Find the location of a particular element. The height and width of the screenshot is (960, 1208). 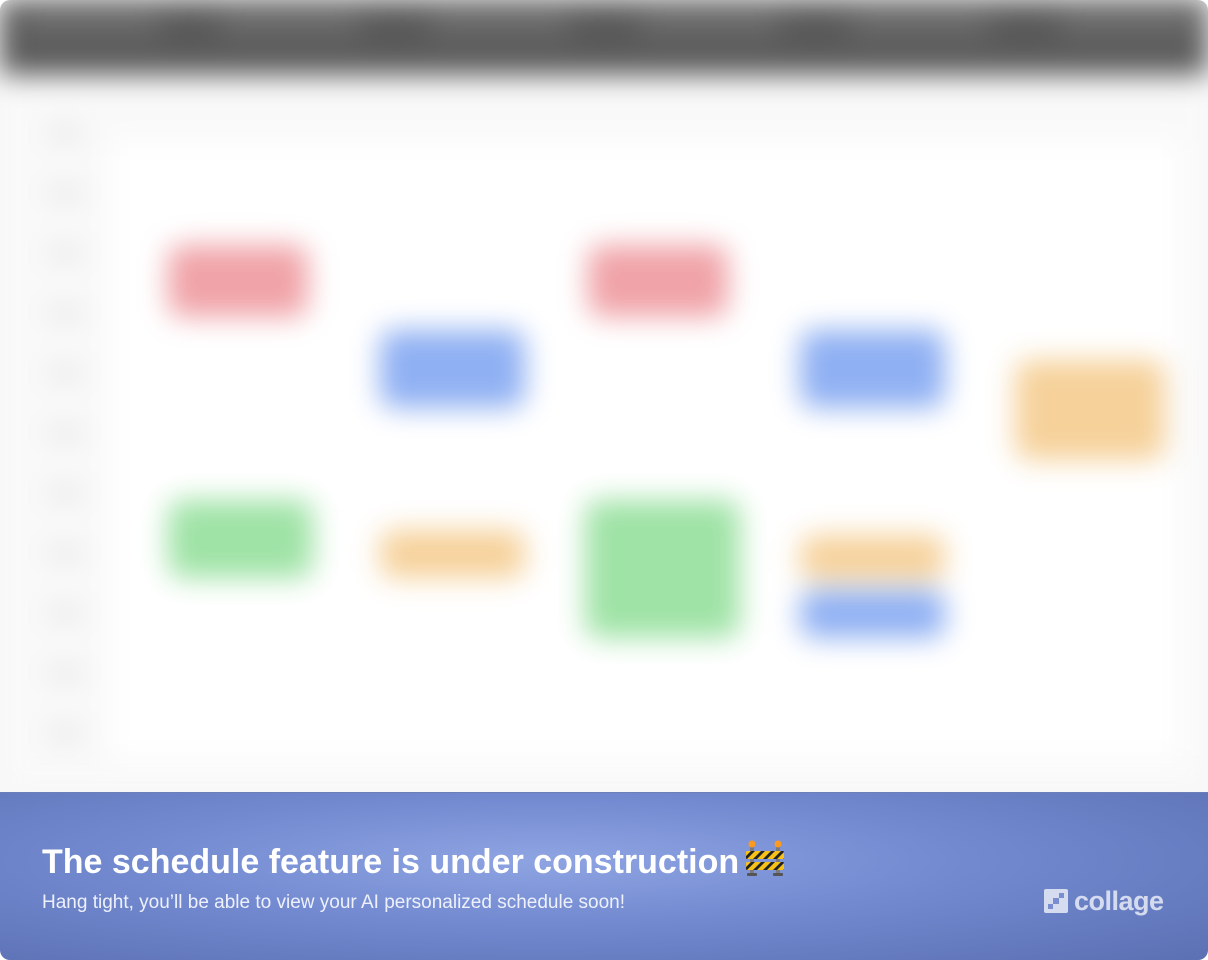

collage-logo-icon is located at coordinates (1056, 901).